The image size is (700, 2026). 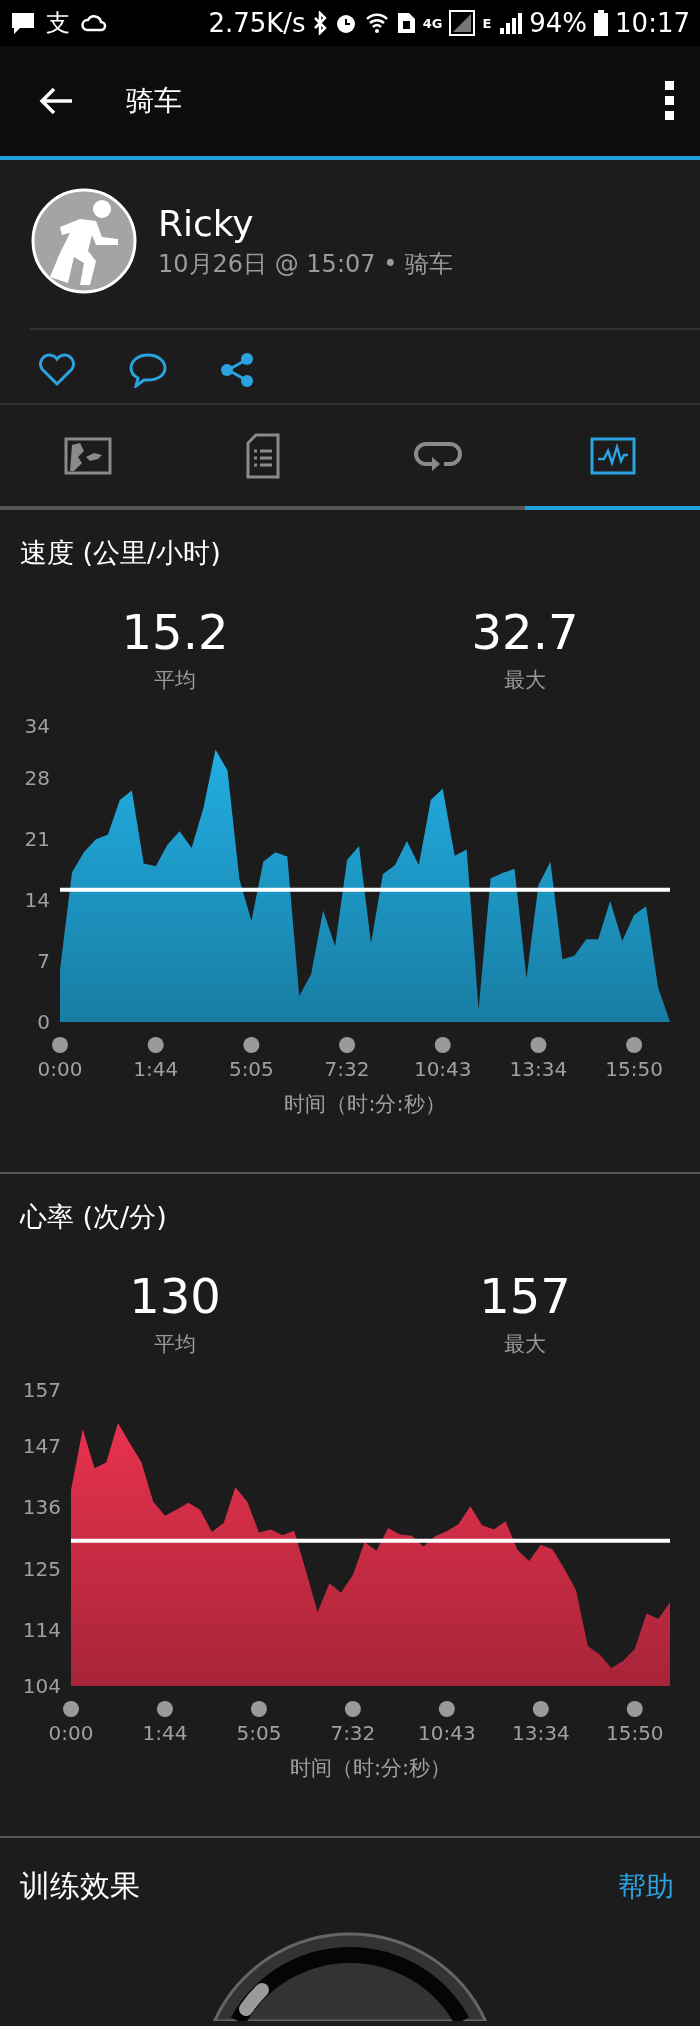 I want to click on axis-label: 21, so click(x=37, y=839).